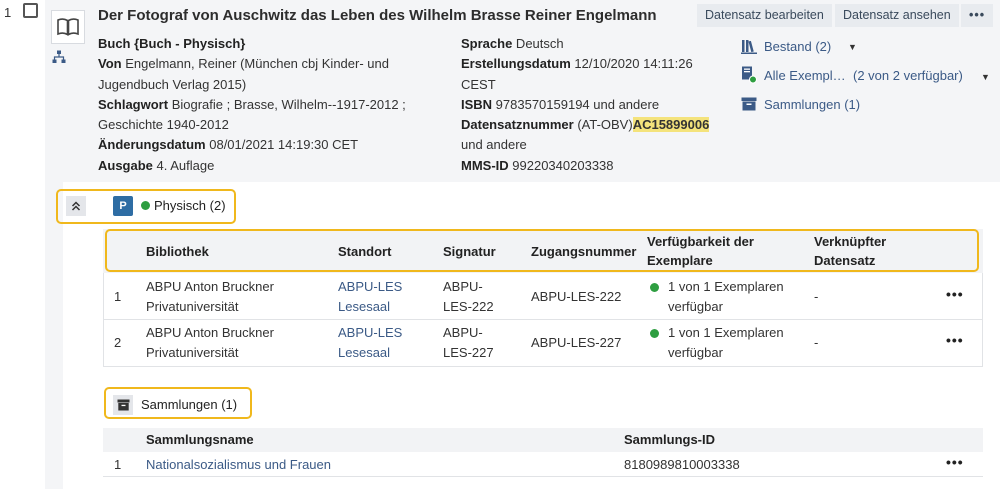 This screenshot has width=1000, height=489. I want to click on double-chevron-up-icon, so click(76, 206).